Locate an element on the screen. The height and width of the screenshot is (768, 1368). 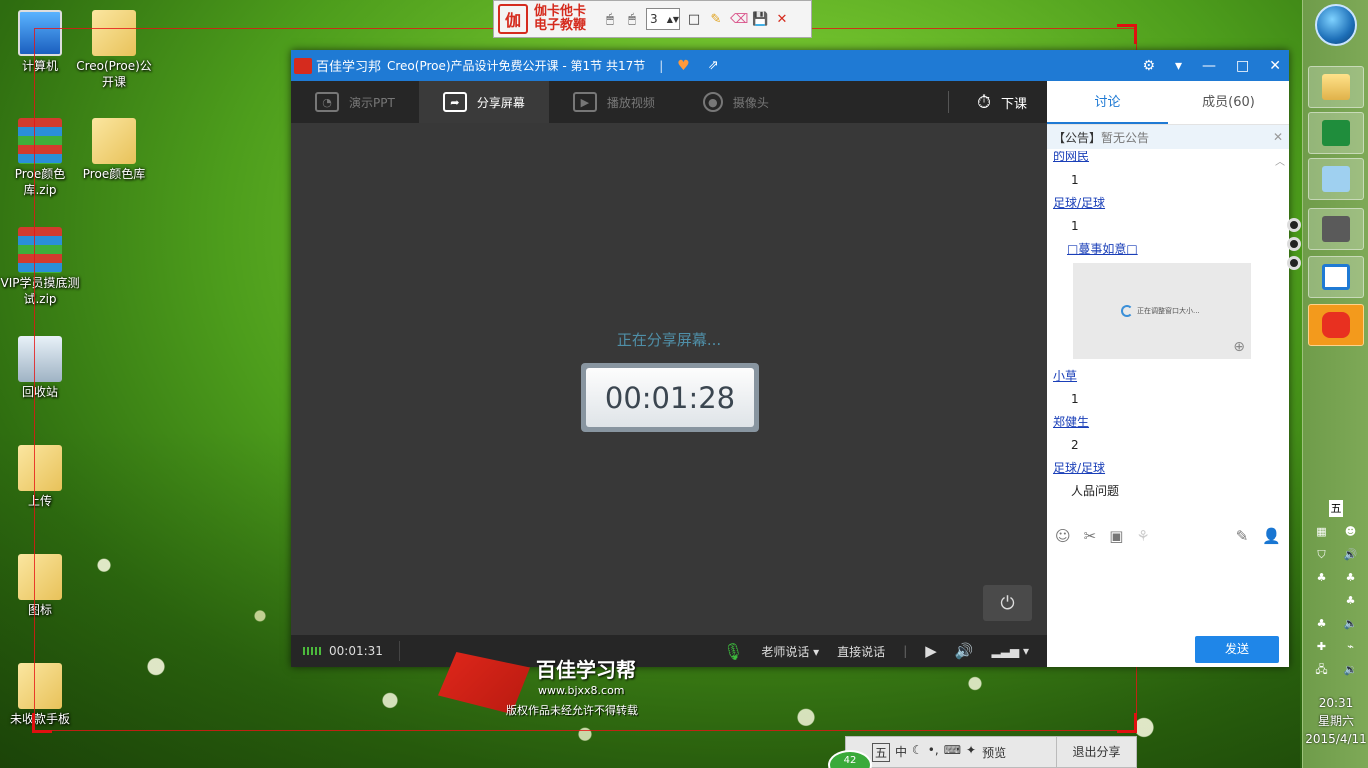
clock: 20:31 星期六 2015/4/11 is located at coordinates (1335, 721).